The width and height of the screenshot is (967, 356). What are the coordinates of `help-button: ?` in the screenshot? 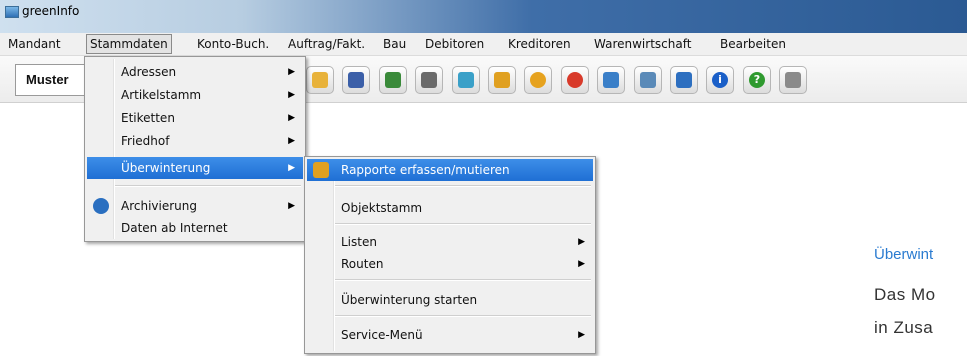 It's located at (757, 80).